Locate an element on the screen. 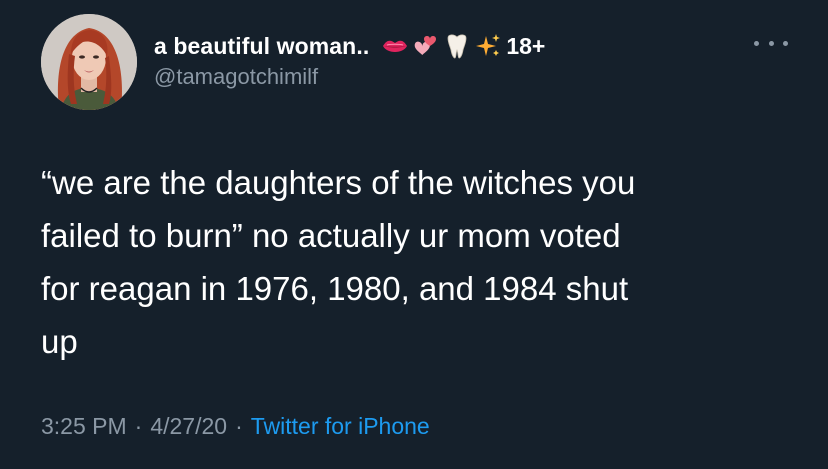  more-horizontal-icon is located at coordinates (771, 43).